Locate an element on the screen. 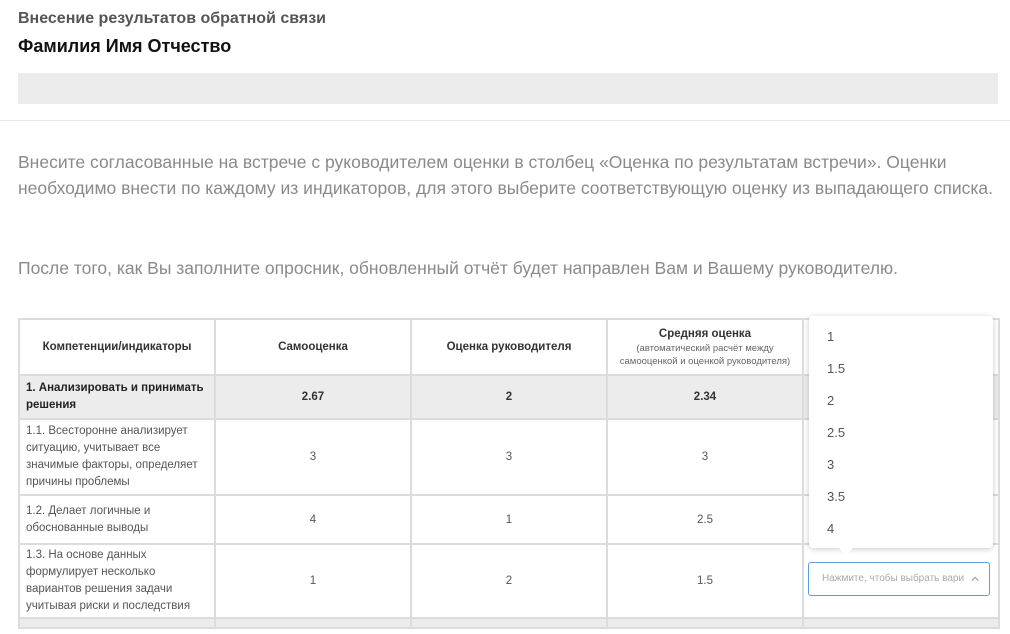 Image resolution: width=1010 pixels, height=634 pixels. table-row-next is located at coordinates (509, 623).